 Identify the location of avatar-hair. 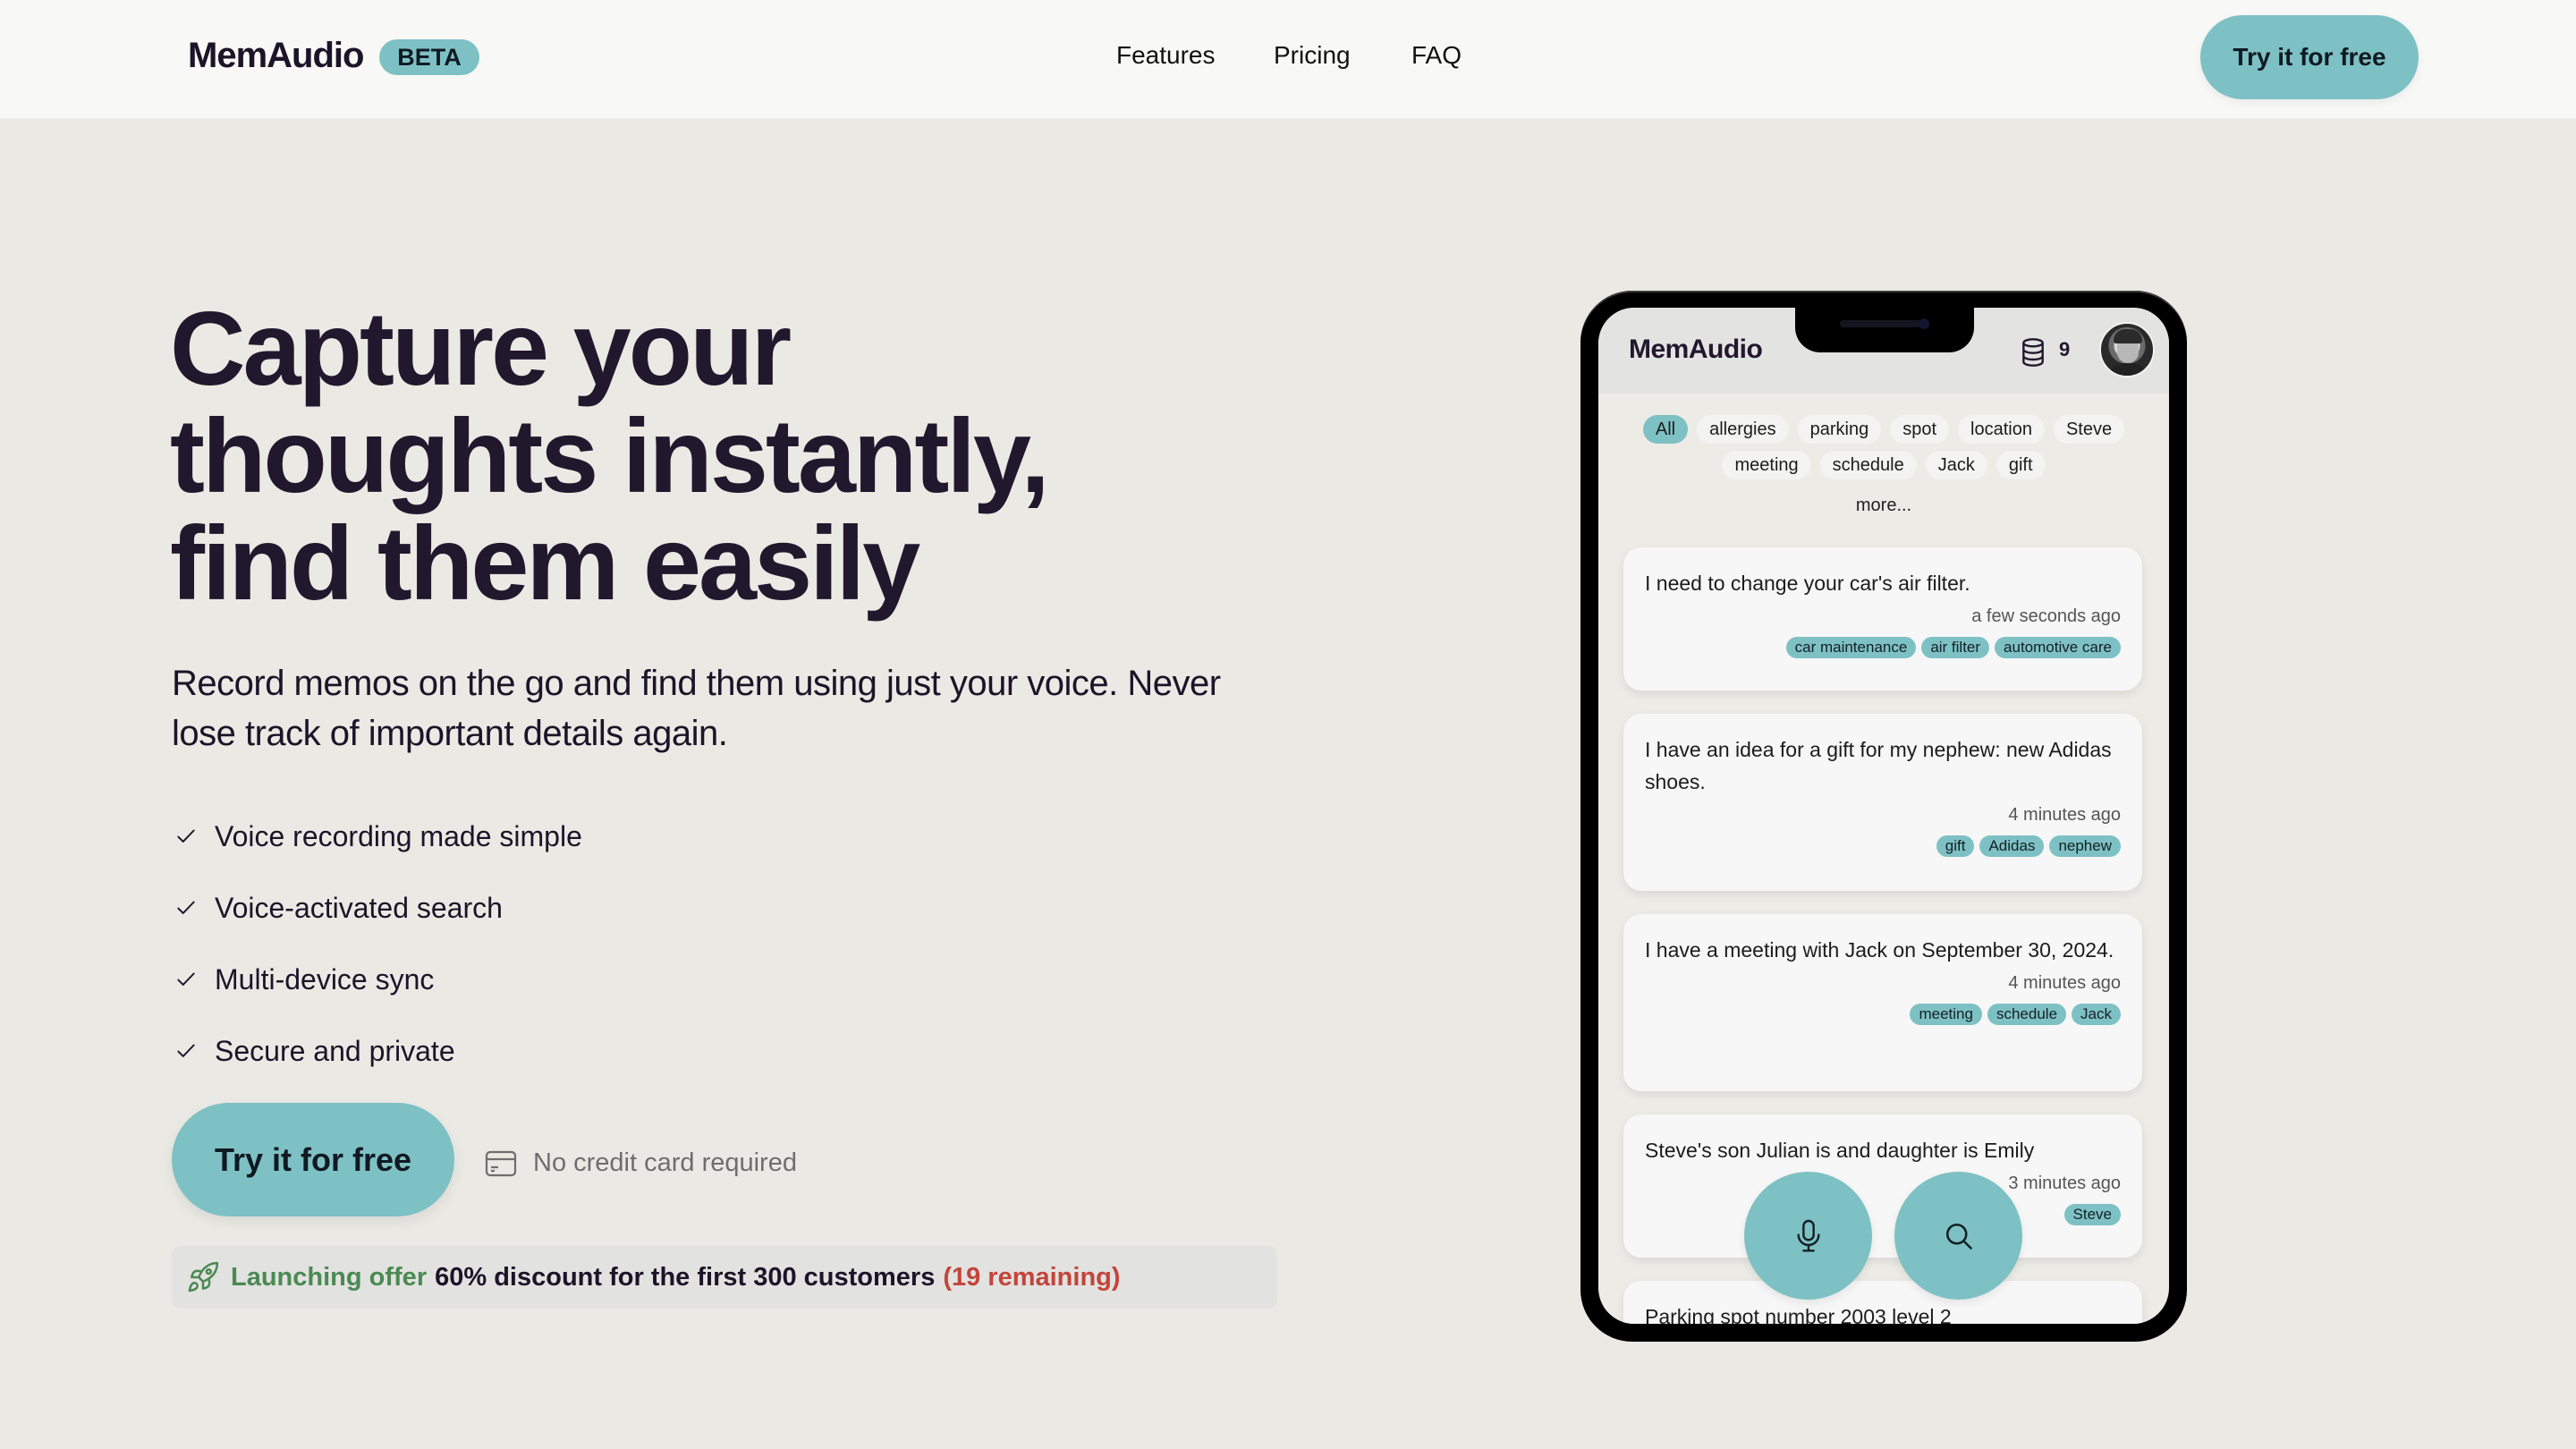
(2128, 336).